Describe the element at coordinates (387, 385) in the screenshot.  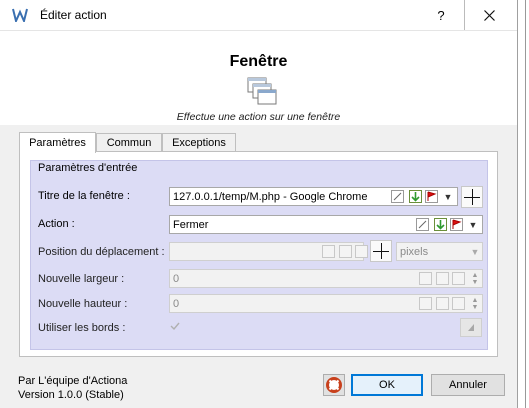
I see `ok-button: OK` at that location.